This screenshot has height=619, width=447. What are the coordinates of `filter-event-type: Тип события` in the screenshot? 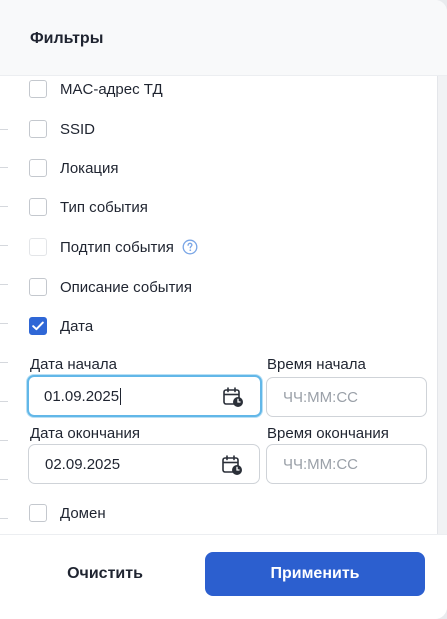 It's located at (88, 207).